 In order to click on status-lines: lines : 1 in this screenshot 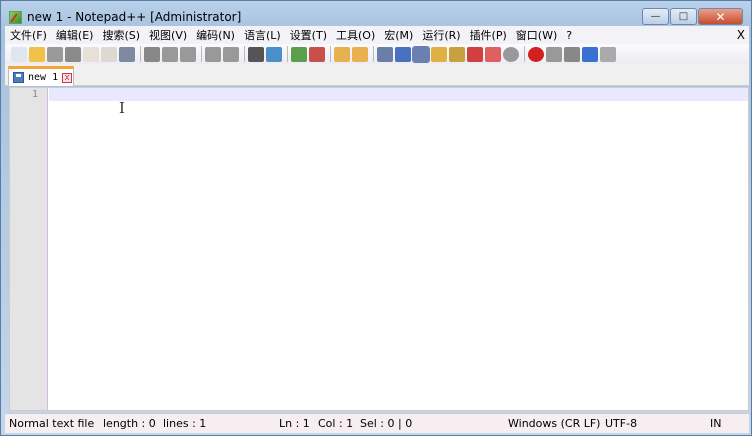, I will do `click(185, 423)`.